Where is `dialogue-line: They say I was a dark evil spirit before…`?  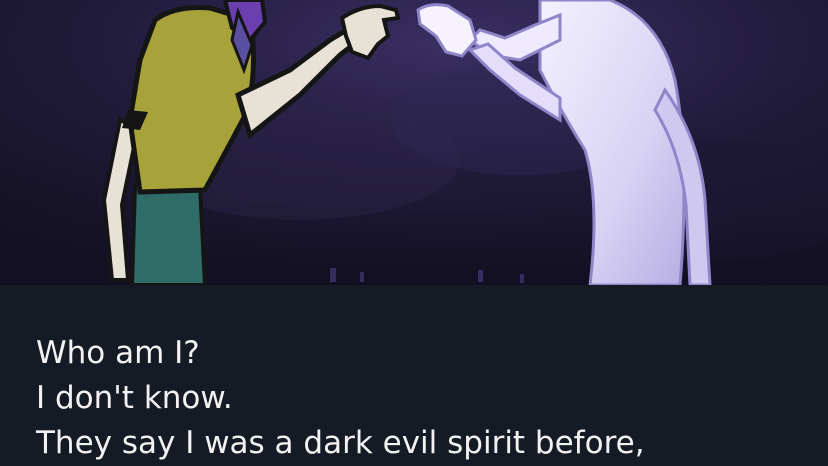 dialogue-line: They say I was a dark evil spirit before… is located at coordinates (340, 443).